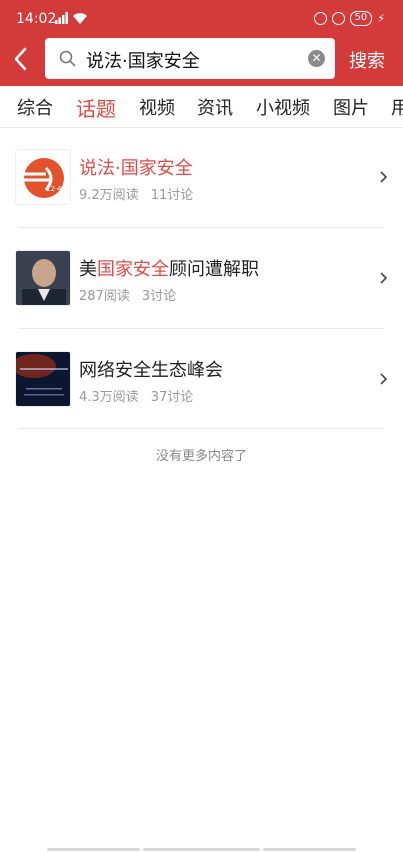 The height and width of the screenshot is (852, 403). I want to click on status-bar: 14:02 50 ⚡, so click(201, 19).